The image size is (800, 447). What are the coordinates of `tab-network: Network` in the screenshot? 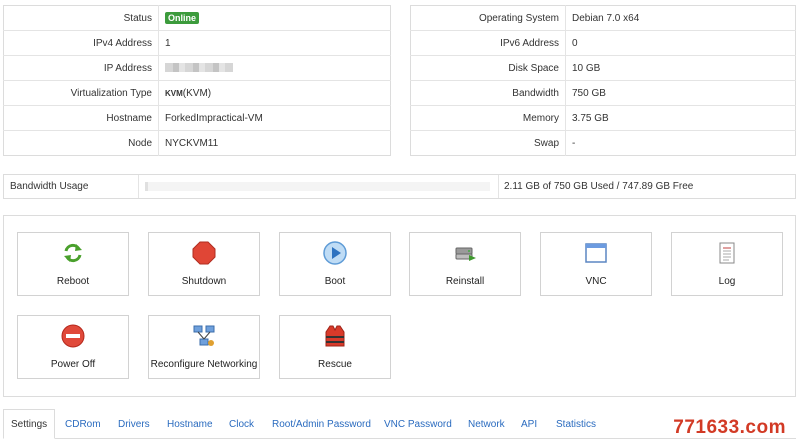 It's located at (486, 424).